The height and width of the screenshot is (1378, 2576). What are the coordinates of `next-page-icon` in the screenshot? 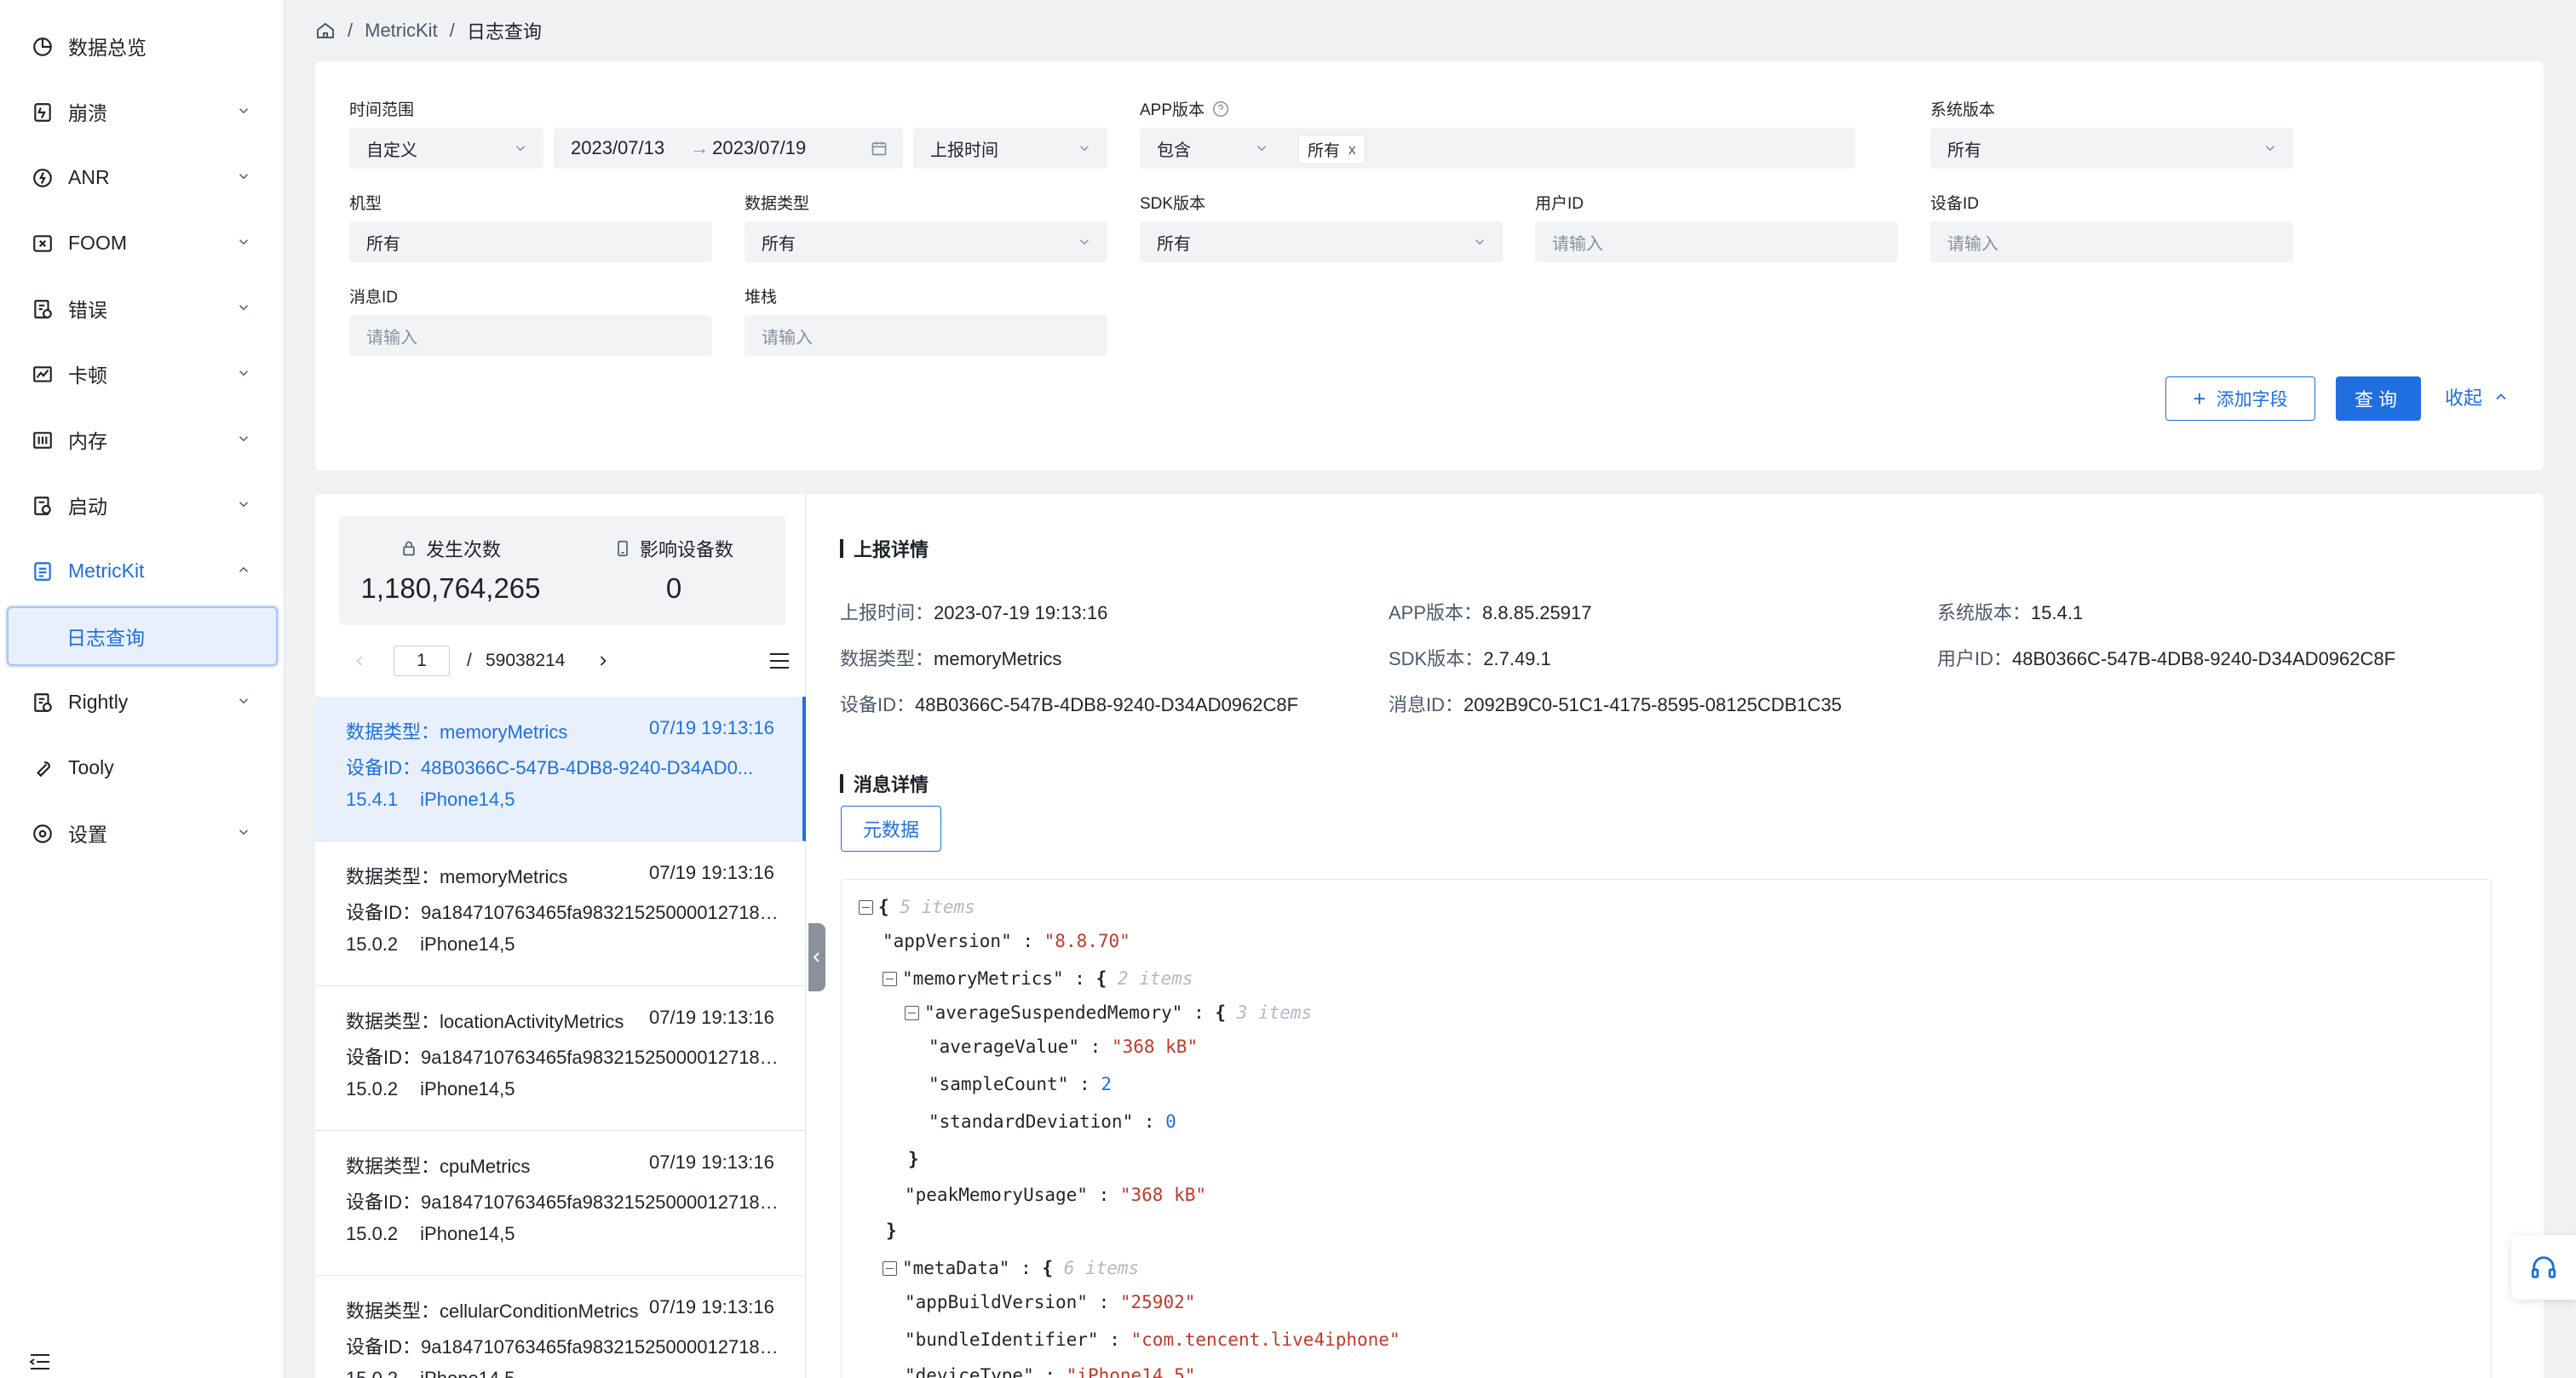 It's located at (603, 660).